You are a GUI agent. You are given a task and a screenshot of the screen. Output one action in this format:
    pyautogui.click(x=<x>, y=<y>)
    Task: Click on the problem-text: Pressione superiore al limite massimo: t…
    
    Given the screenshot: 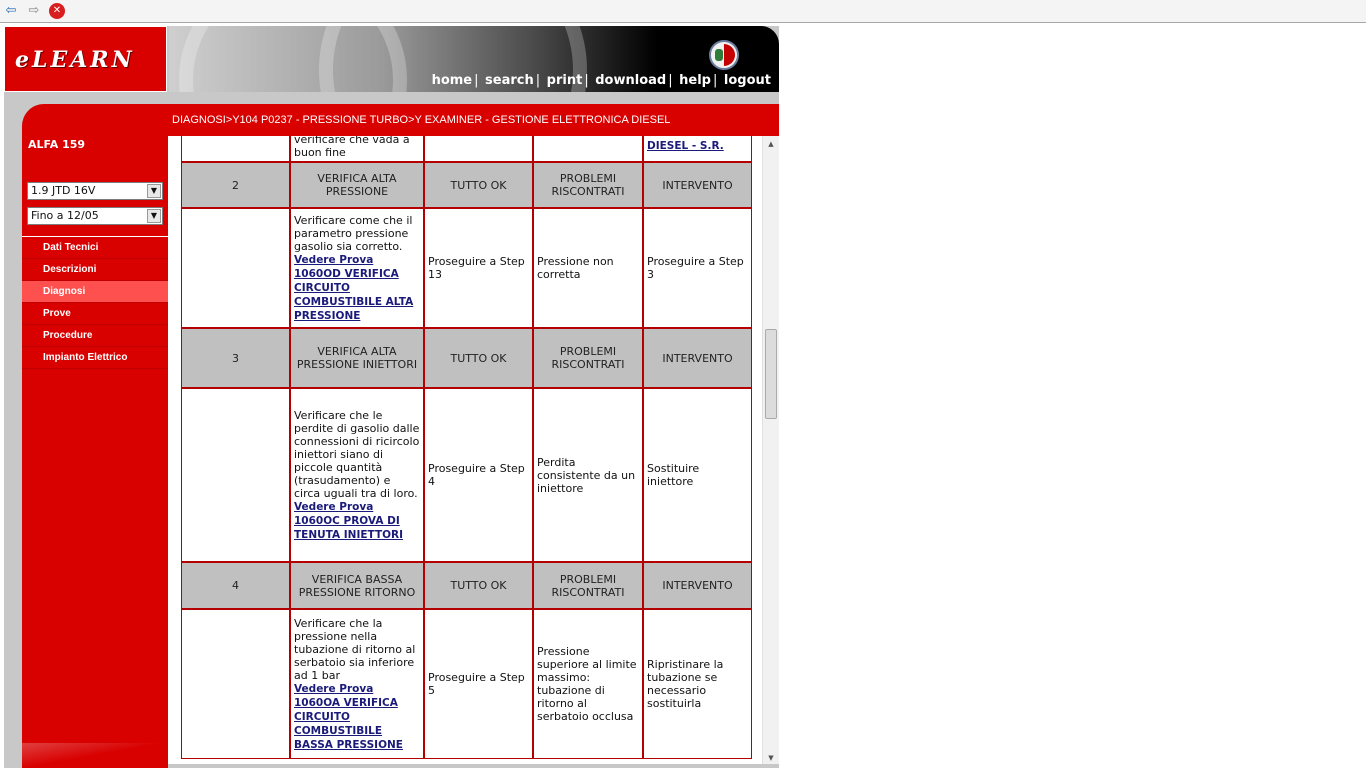 What is the action you would take?
    pyautogui.click(x=588, y=684)
    